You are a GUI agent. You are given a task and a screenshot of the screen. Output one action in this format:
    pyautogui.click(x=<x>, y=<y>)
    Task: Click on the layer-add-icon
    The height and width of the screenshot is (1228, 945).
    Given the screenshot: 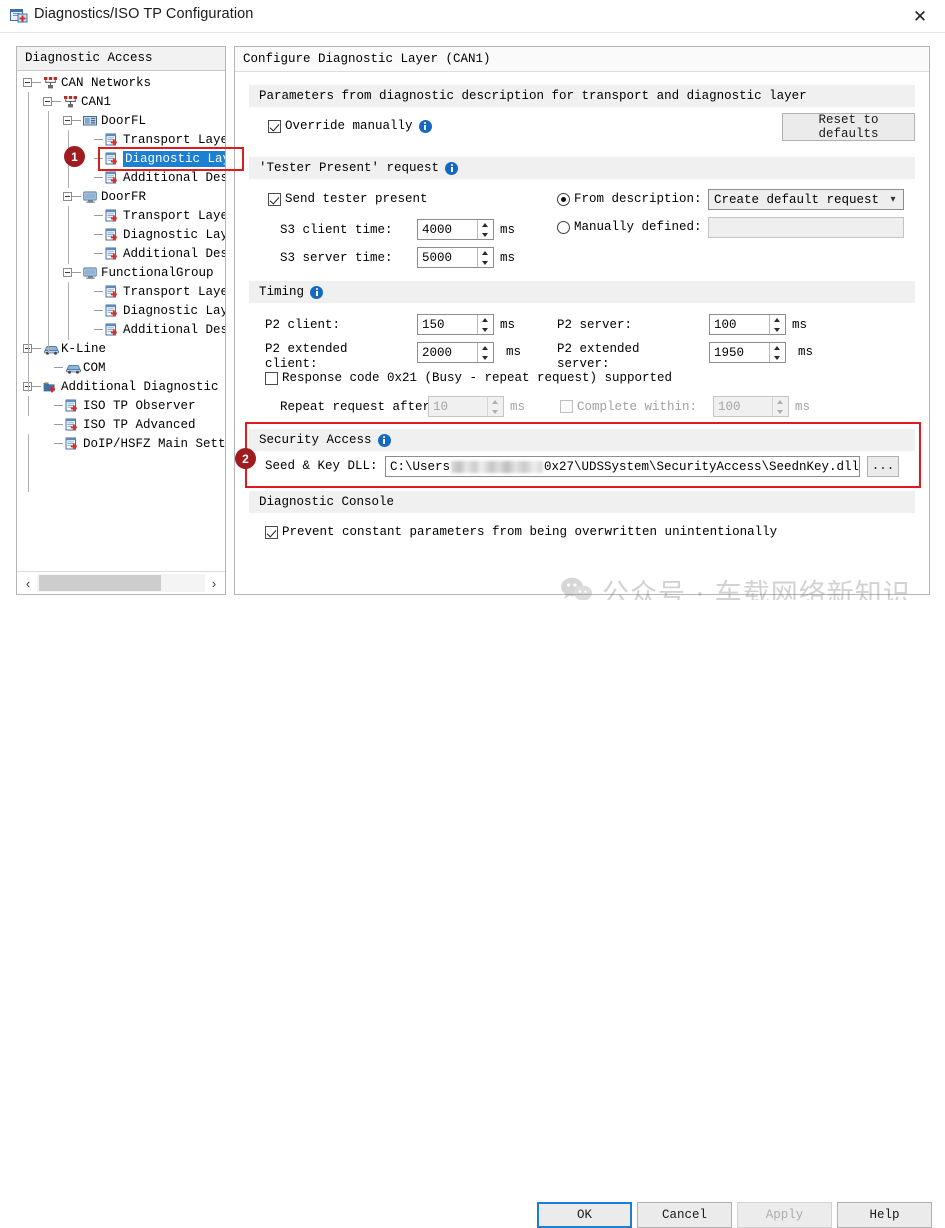 What is the action you would take?
    pyautogui.click(x=112, y=178)
    